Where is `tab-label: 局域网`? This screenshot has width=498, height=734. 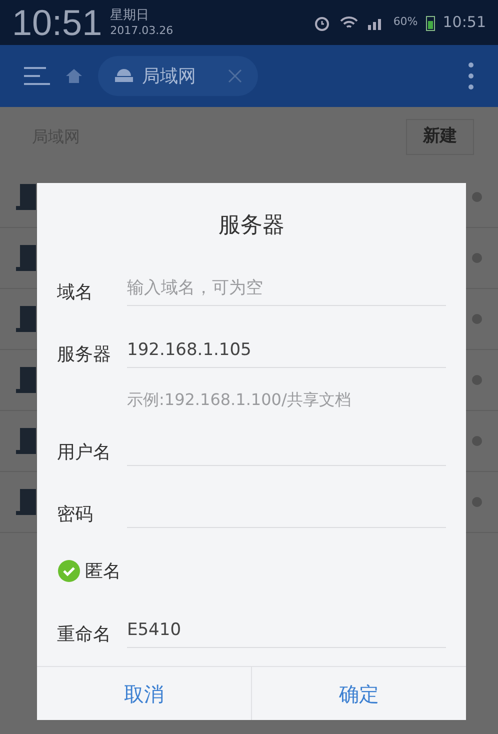
tab-label: 局域网 is located at coordinates (169, 76).